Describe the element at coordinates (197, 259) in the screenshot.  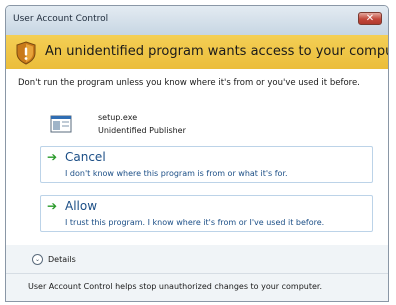
I see `details-row: ⌄ Details` at that location.